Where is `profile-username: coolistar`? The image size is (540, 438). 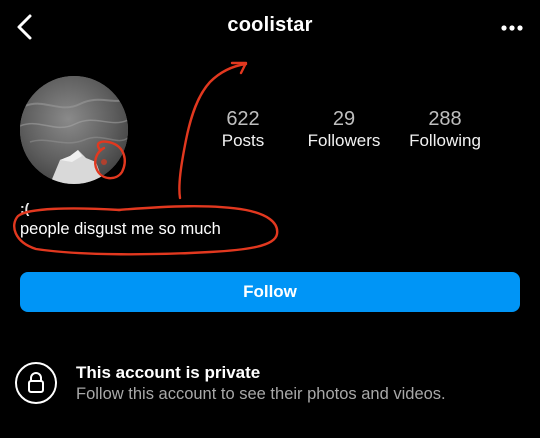 profile-username: coolistar is located at coordinates (270, 25).